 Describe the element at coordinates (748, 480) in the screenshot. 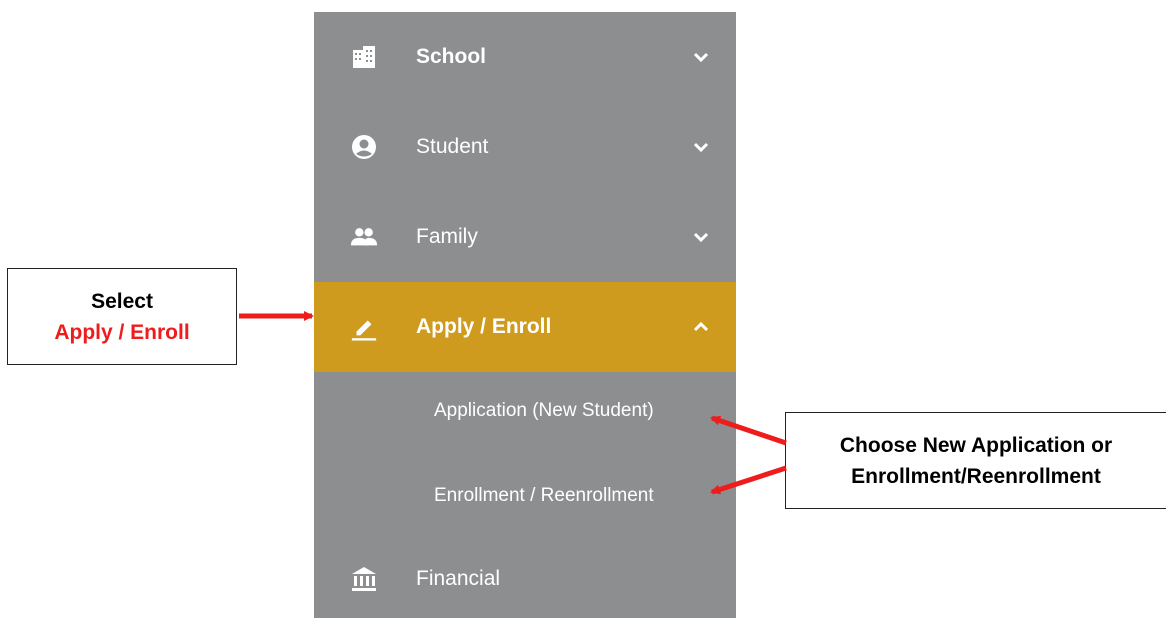

I see `arrow-to-enrollment` at that location.